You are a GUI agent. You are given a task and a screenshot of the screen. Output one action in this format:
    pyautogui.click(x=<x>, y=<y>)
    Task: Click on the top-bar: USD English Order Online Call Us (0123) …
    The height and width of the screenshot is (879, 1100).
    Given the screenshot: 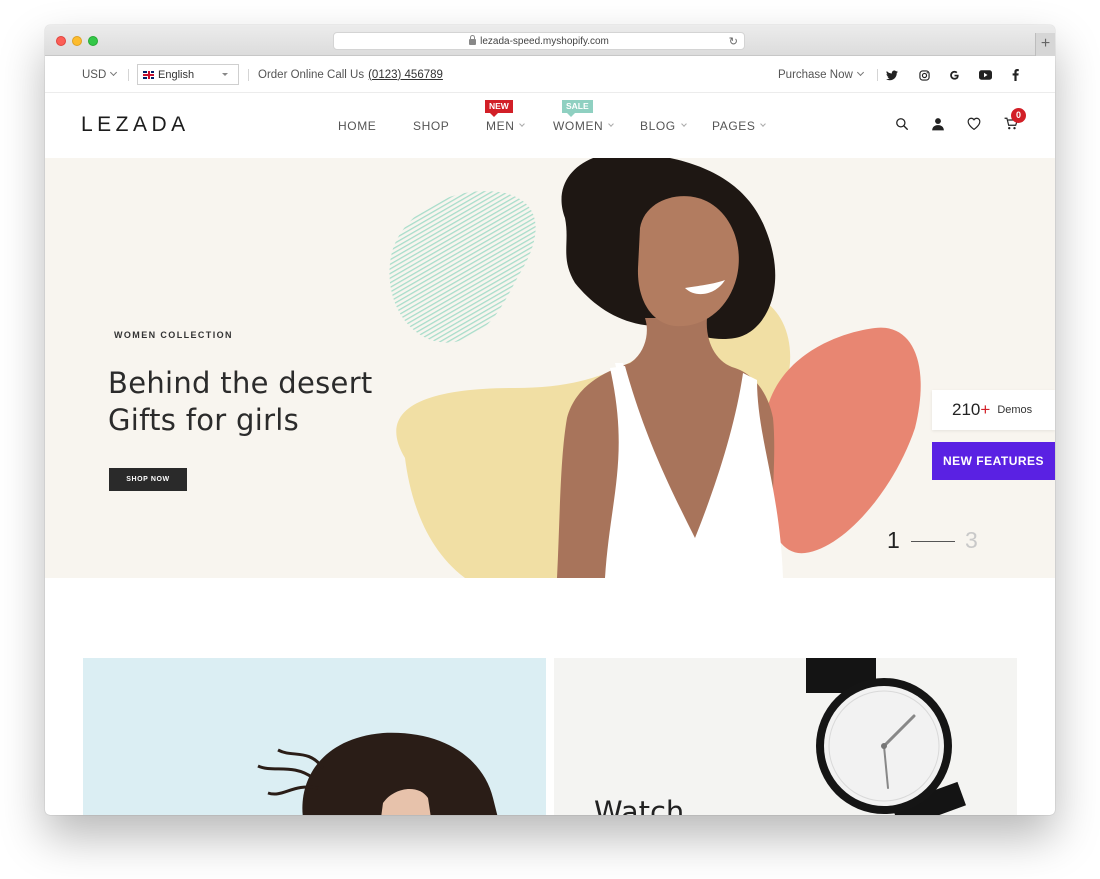 What is the action you would take?
    pyautogui.click(x=550, y=74)
    